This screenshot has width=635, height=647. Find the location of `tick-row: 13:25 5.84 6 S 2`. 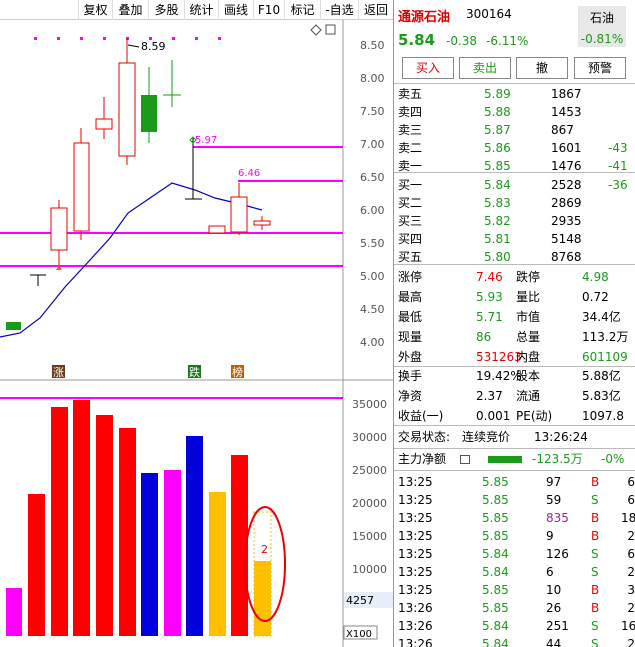

tick-row: 13:25 5.84 6 S 2 is located at coordinates (515, 572).